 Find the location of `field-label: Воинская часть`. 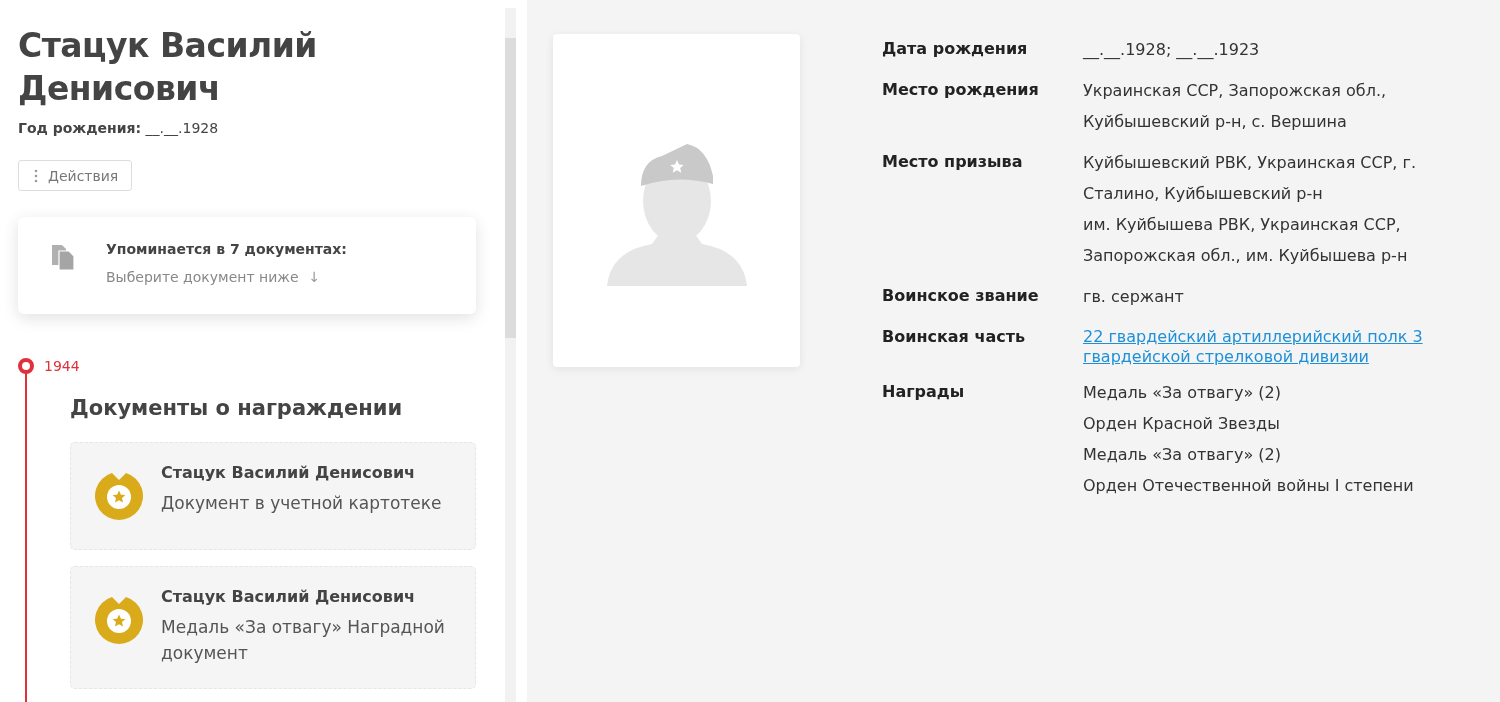

field-label: Воинская часть is located at coordinates (954, 337).